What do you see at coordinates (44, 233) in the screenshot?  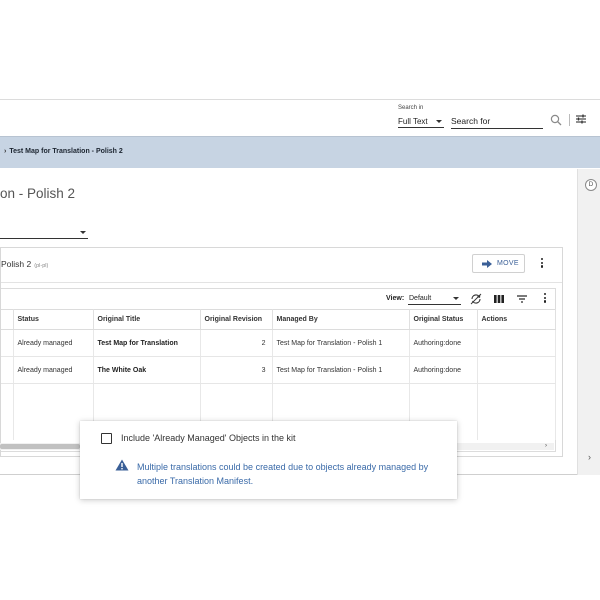 I see `language-select` at bounding box center [44, 233].